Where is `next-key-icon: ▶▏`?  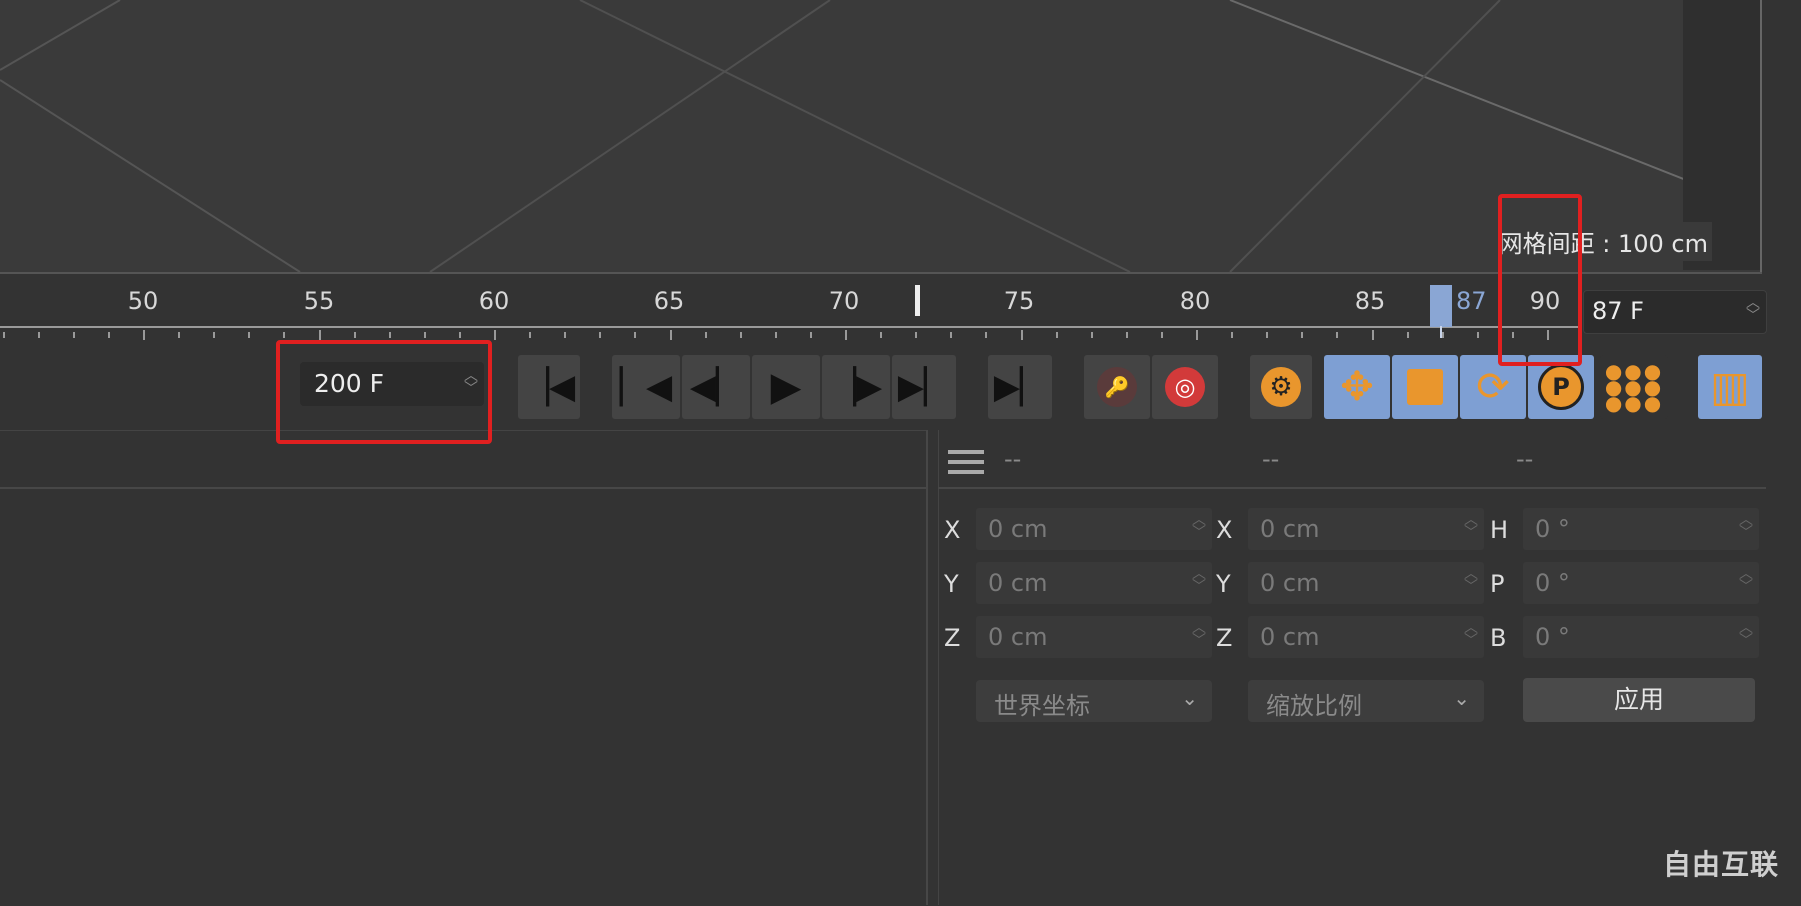
next-key-icon: ▶▏ is located at coordinates (924, 387).